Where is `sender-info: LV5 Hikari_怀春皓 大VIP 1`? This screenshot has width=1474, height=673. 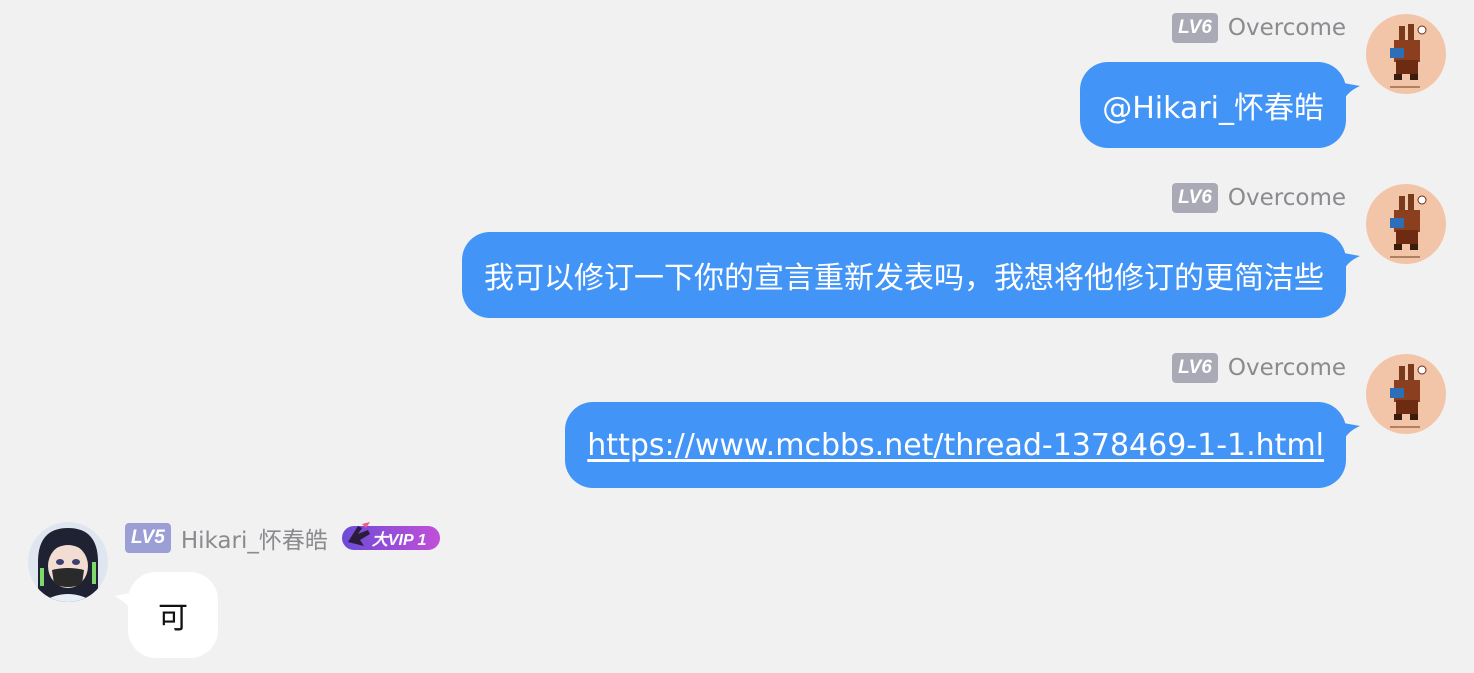 sender-info: LV5 Hikari_怀春皓 大VIP 1 is located at coordinates (283, 538).